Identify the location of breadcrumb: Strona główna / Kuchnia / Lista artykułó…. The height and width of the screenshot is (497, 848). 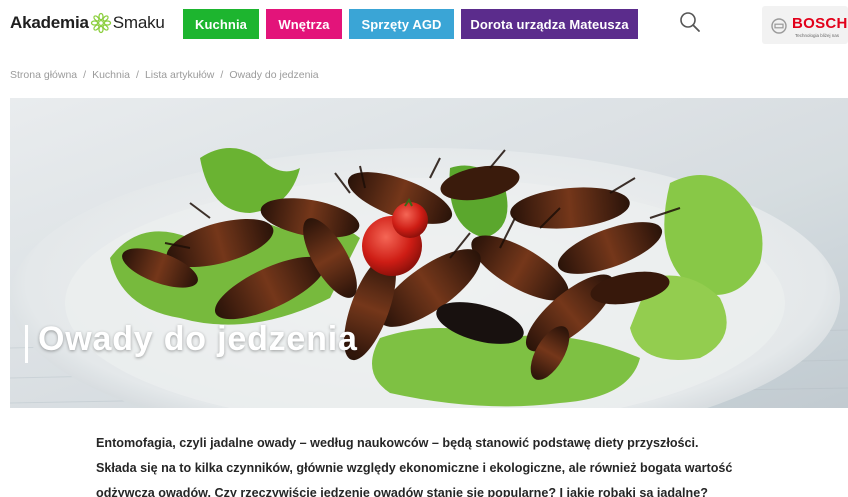
(164, 75).